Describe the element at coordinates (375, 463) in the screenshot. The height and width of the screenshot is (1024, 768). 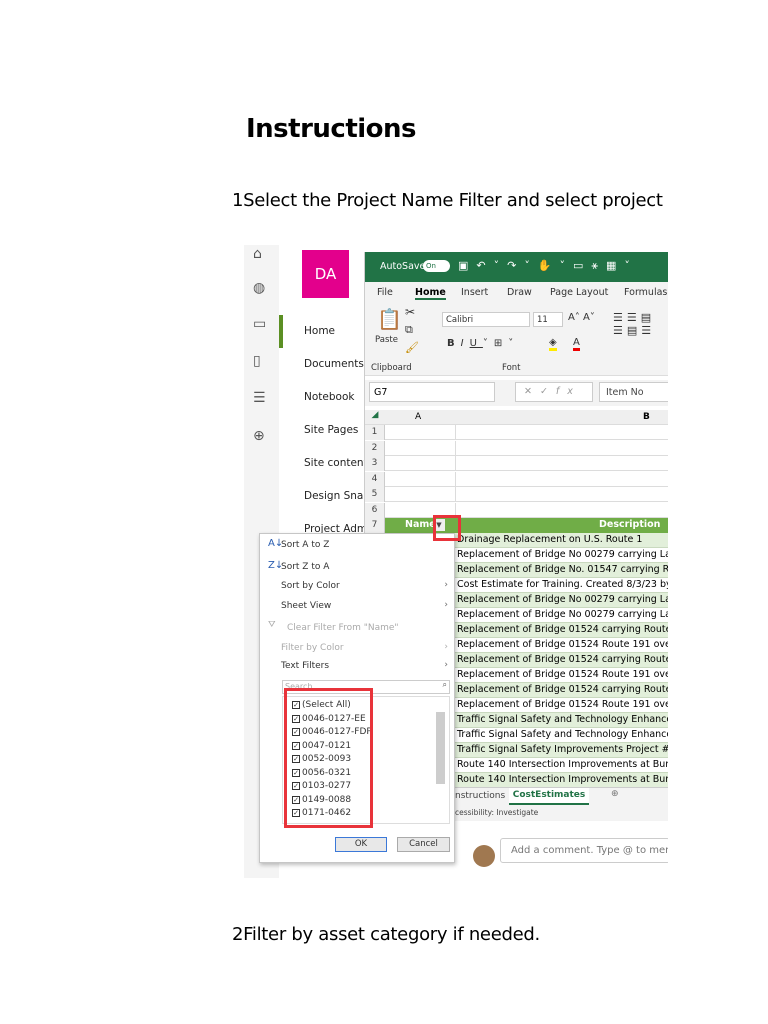
I see `row-number: 3` at that location.